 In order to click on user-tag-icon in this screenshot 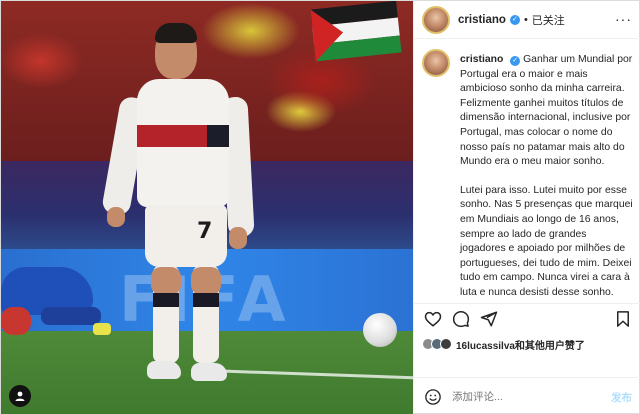, I will do `click(20, 396)`.